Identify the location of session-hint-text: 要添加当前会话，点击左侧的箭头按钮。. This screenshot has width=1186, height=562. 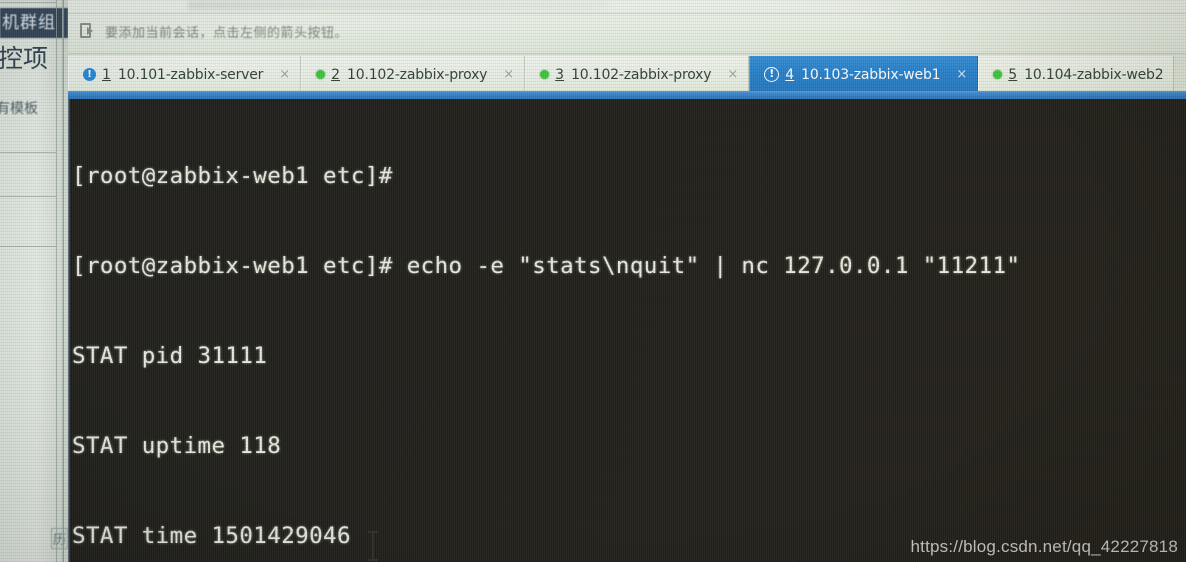
(227, 33).